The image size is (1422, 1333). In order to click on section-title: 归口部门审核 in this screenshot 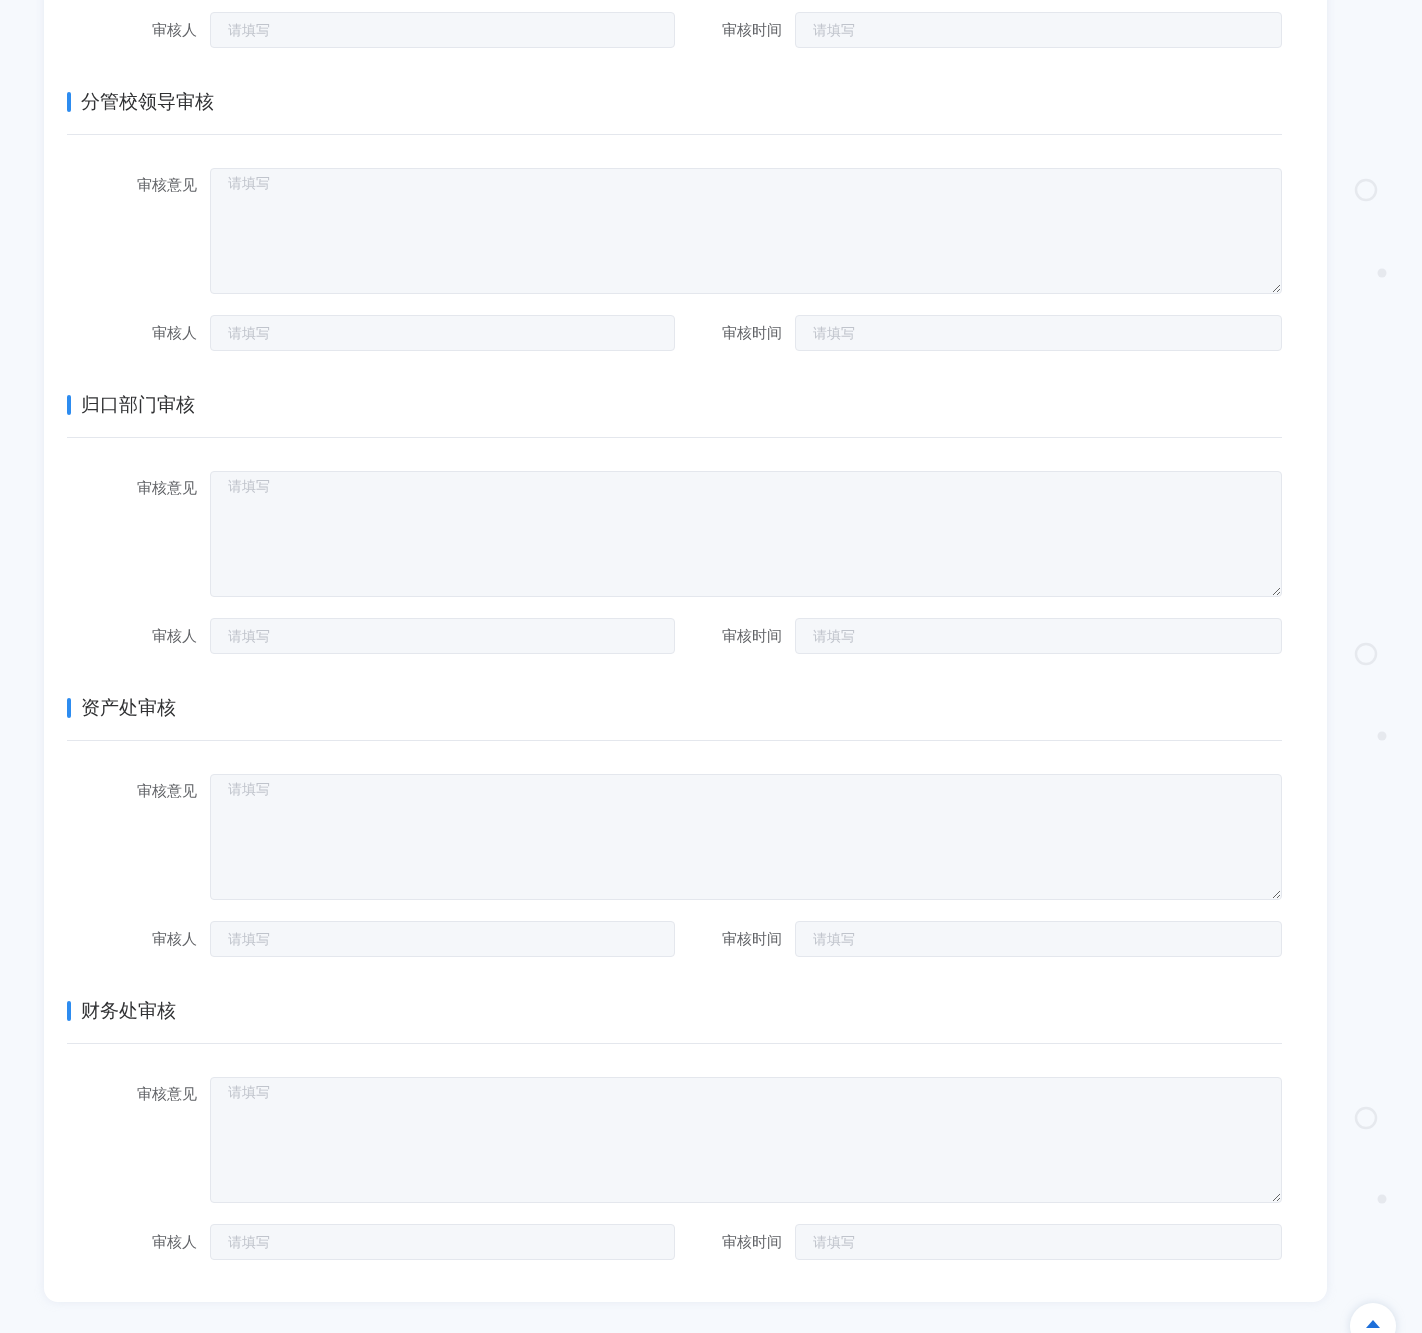, I will do `click(138, 404)`.